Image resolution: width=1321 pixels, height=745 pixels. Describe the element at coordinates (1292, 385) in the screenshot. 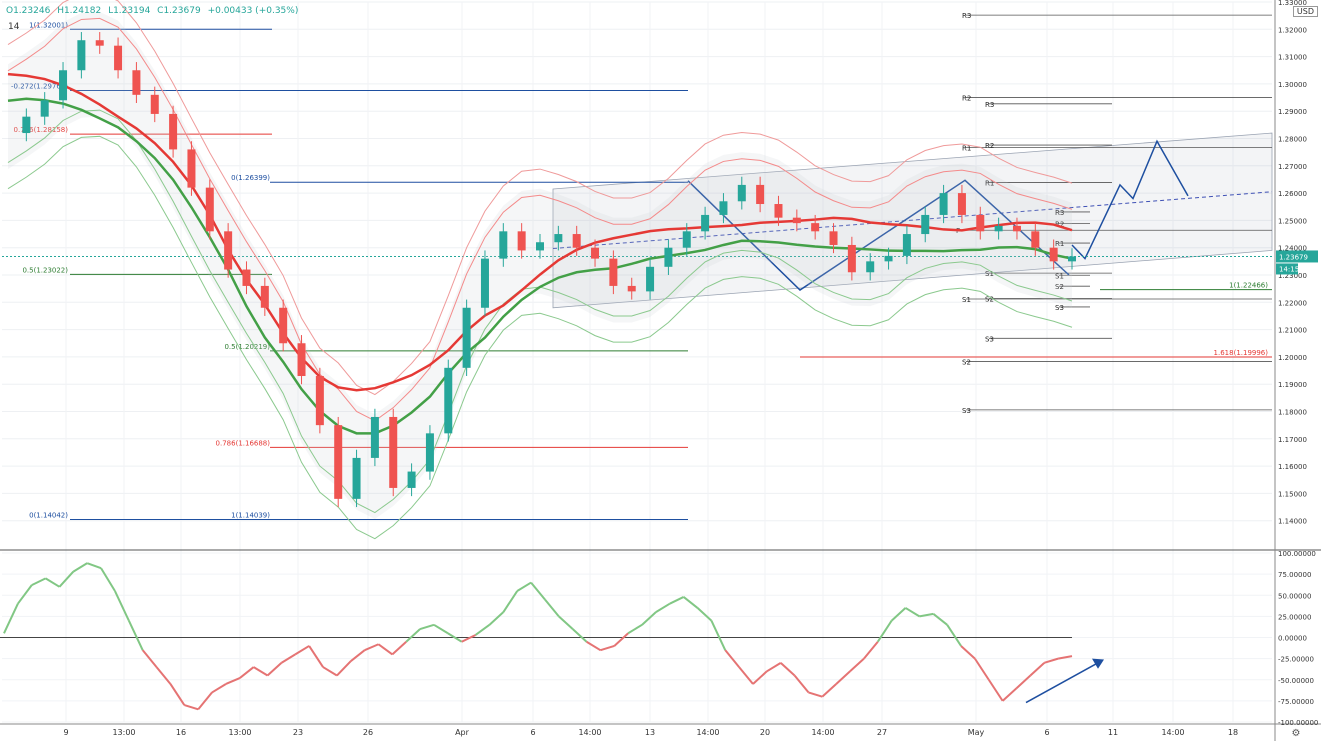

I see `price-tick-label: 1.19000` at that location.